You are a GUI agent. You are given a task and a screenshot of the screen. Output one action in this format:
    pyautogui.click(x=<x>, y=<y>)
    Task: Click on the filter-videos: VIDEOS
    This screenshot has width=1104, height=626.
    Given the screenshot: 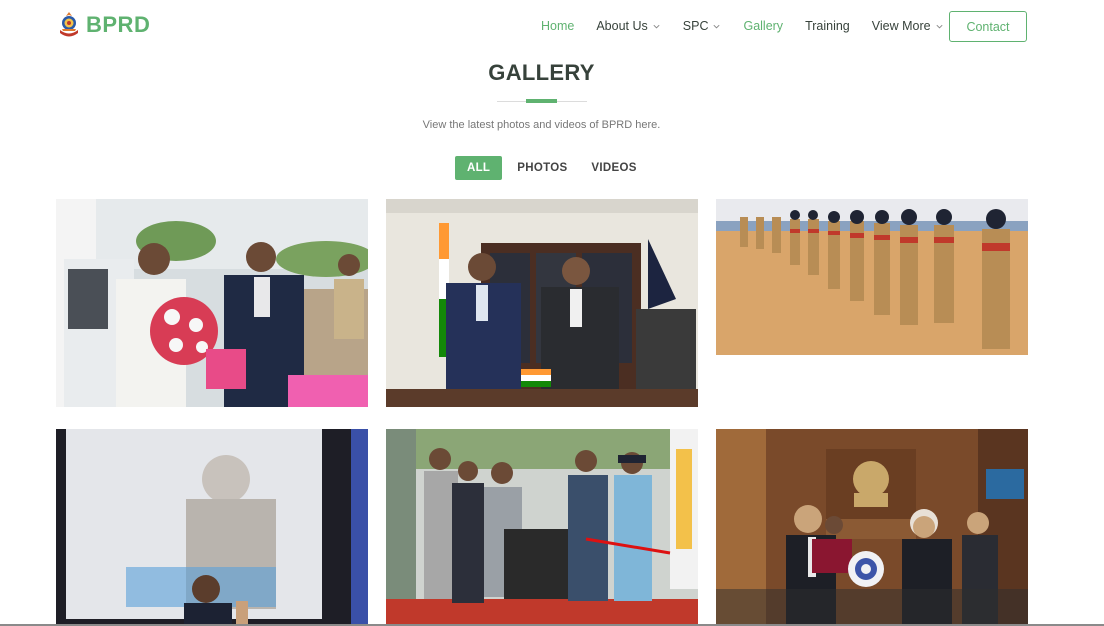 What is the action you would take?
    pyautogui.click(x=613, y=168)
    